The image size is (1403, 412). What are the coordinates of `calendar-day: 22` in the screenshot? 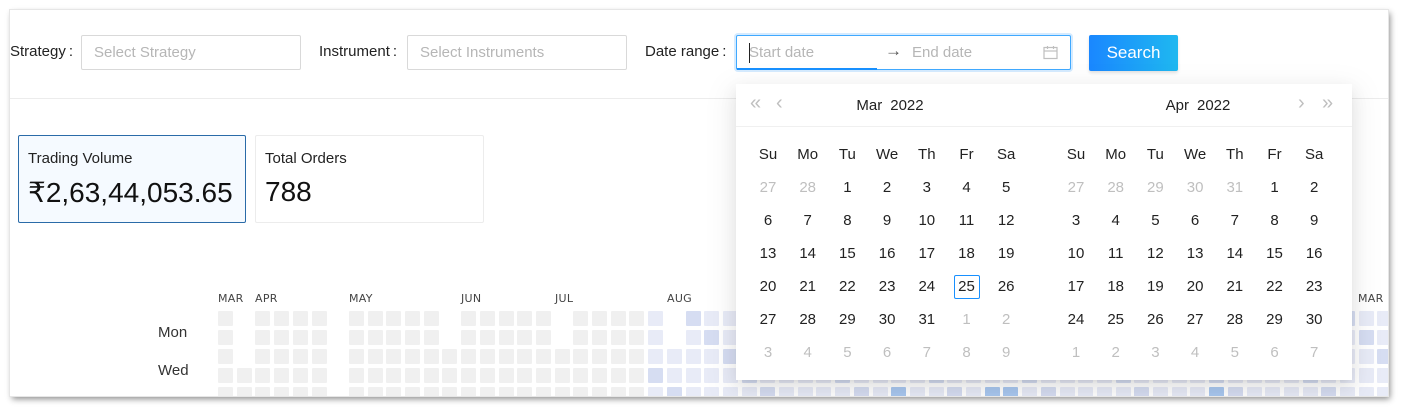 It's located at (847, 287).